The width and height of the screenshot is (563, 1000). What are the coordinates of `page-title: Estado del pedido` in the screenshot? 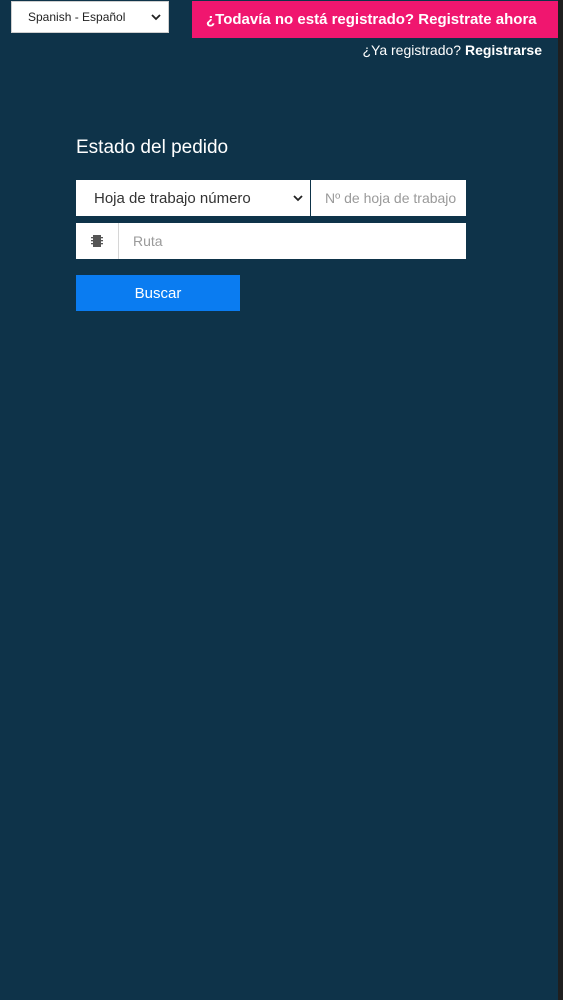 It's located at (152, 147).